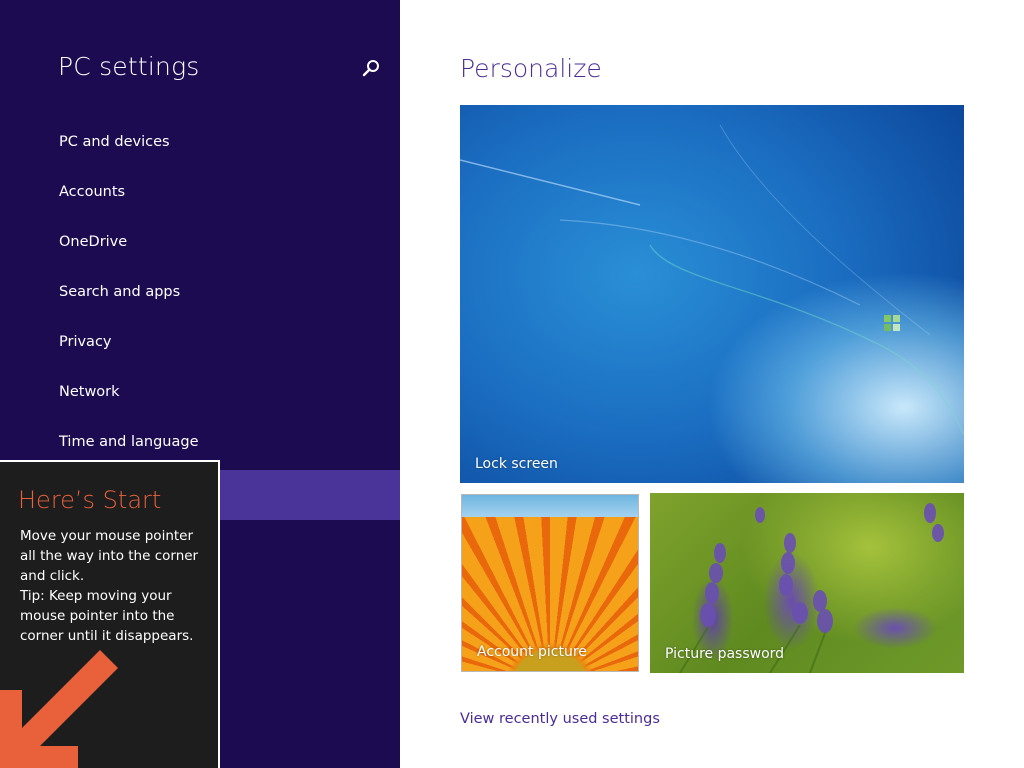  I want to click on nav-item-label: Accounts, so click(92, 192).